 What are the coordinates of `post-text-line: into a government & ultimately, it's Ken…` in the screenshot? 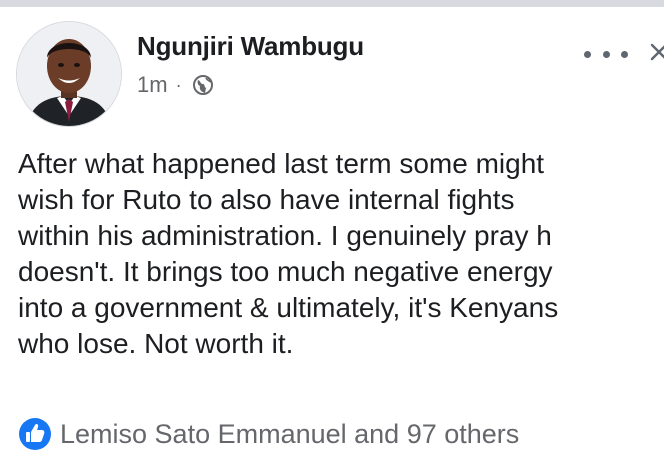 It's located at (288, 307).